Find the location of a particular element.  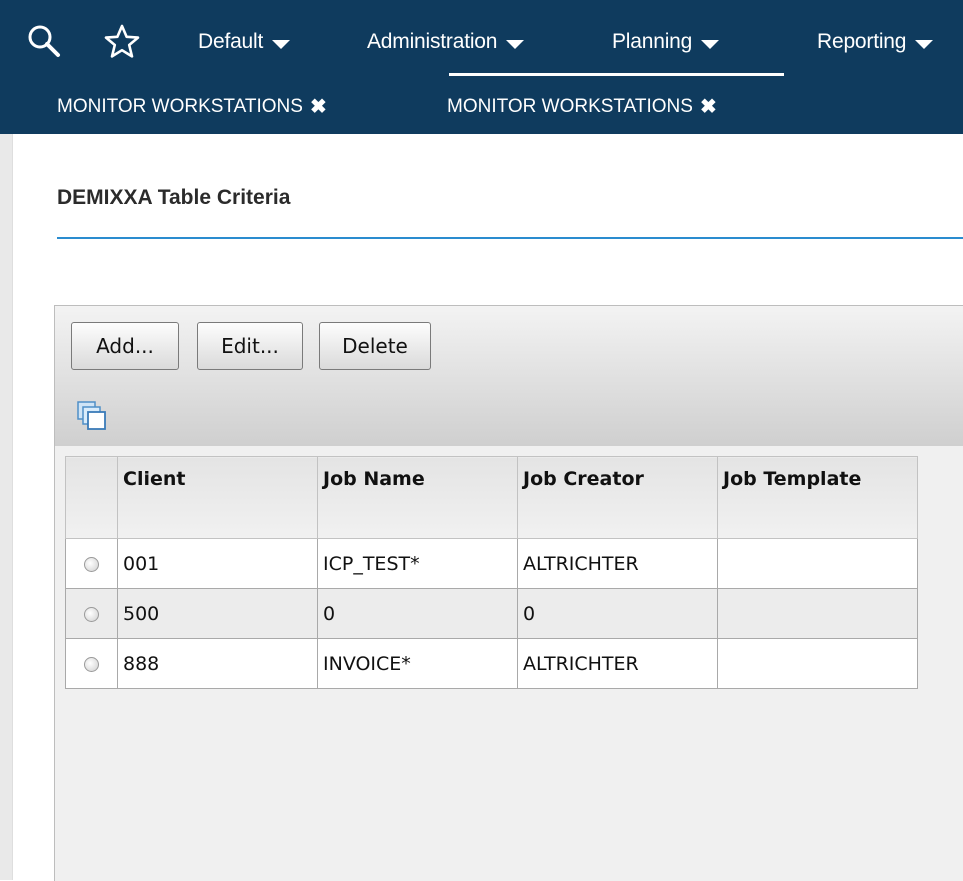

column-header-job-template: Job Template is located at coordinates (817, 497).